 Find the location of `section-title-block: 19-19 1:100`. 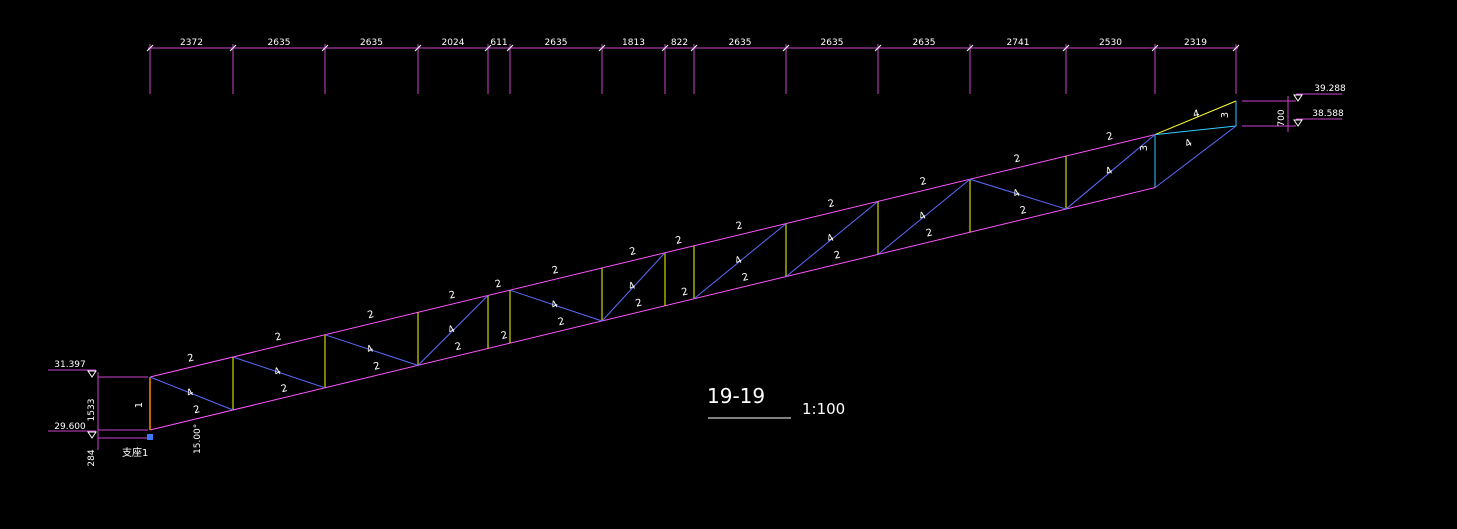

section-title-block: 19-19 1:100 is located at coordinates (776, 401).